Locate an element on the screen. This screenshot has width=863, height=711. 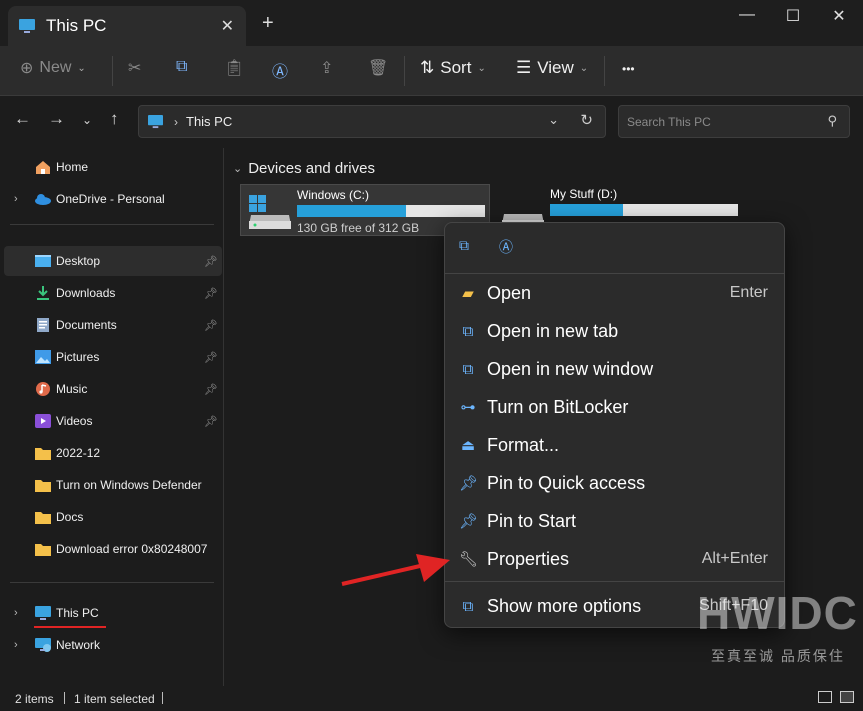
scissors-icon: ✂ is located at coordinates (135, 68).